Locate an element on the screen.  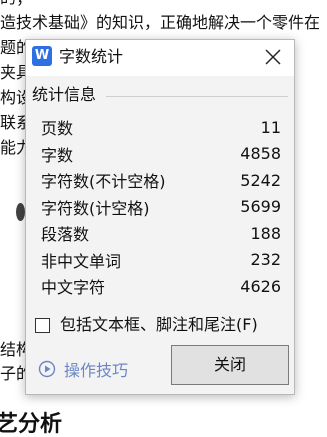
doc-bullet-mark is located at coordinates (20, 212).